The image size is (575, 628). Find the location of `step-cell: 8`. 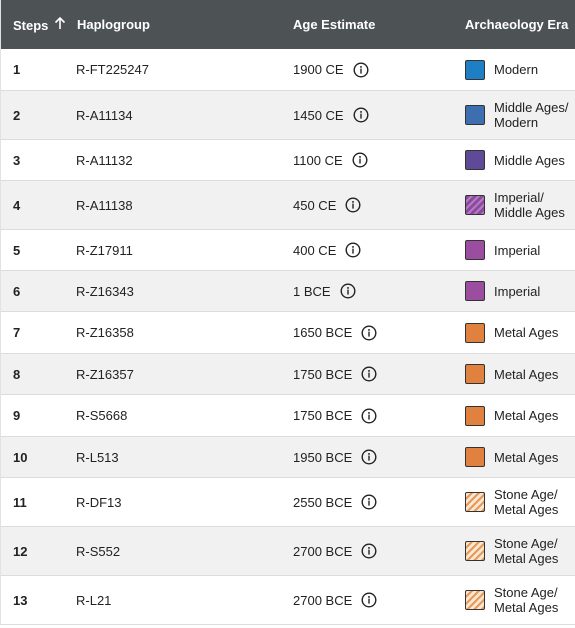

step-cell: 8 is located at coordinates (17, 374).